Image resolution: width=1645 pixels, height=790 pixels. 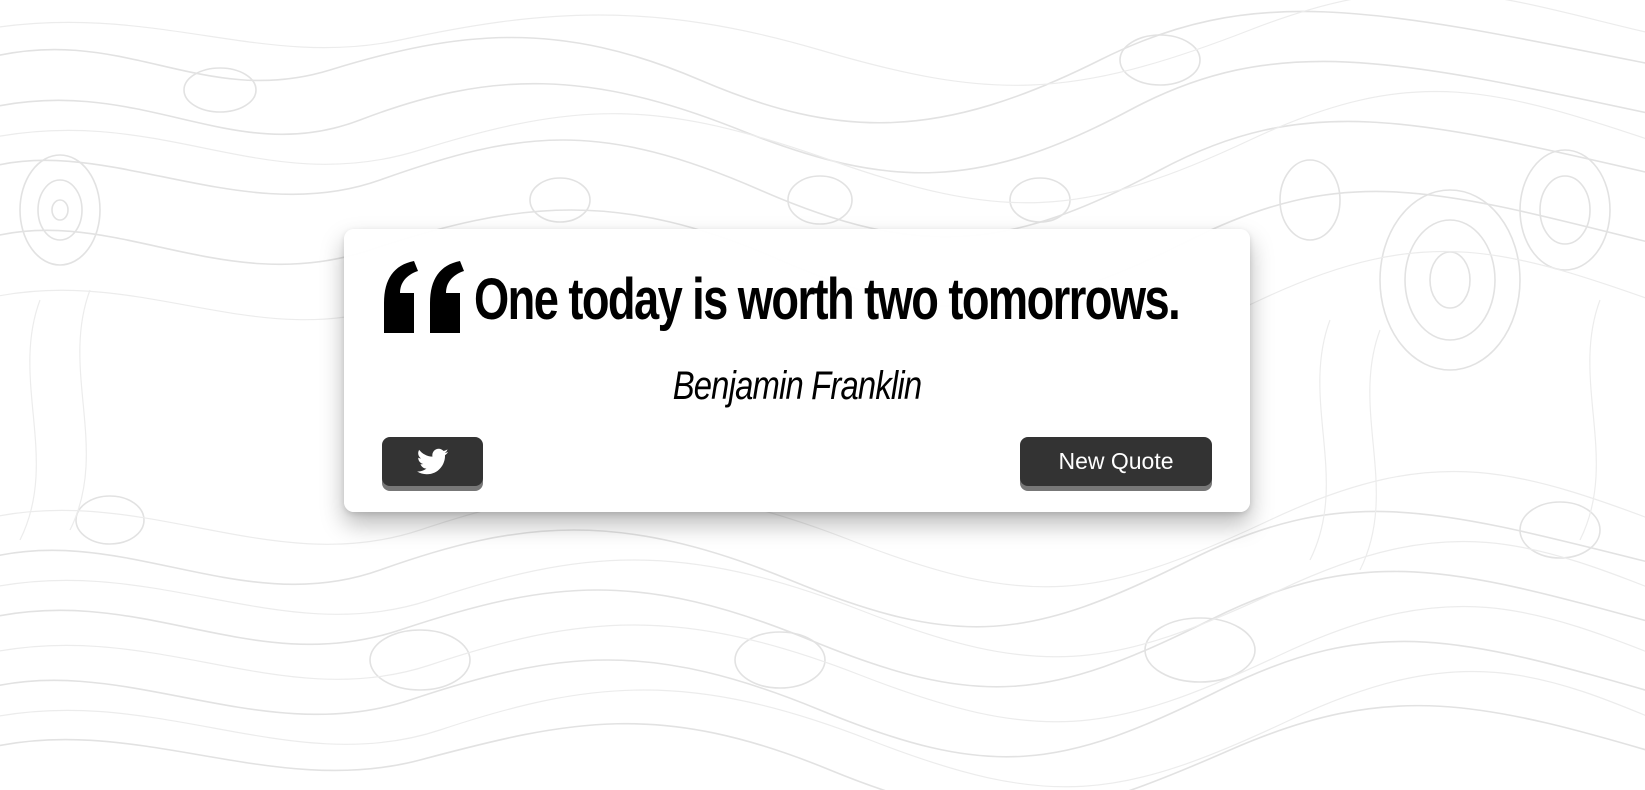 I want to click on tweet-button, so click(x=432, y=461).